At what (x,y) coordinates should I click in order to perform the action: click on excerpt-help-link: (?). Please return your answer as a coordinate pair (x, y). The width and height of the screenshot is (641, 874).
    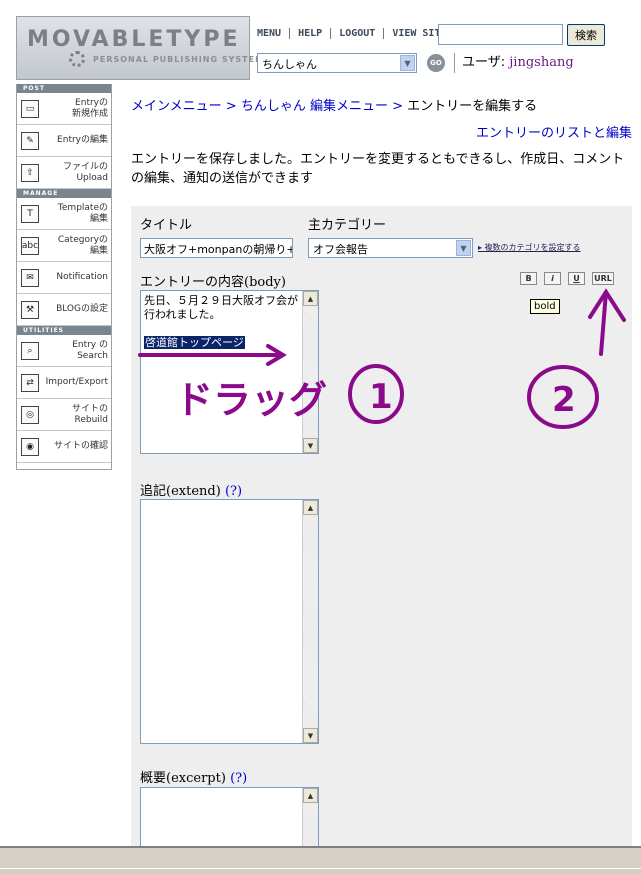
    Looking at the image, I should click on (238, 778).